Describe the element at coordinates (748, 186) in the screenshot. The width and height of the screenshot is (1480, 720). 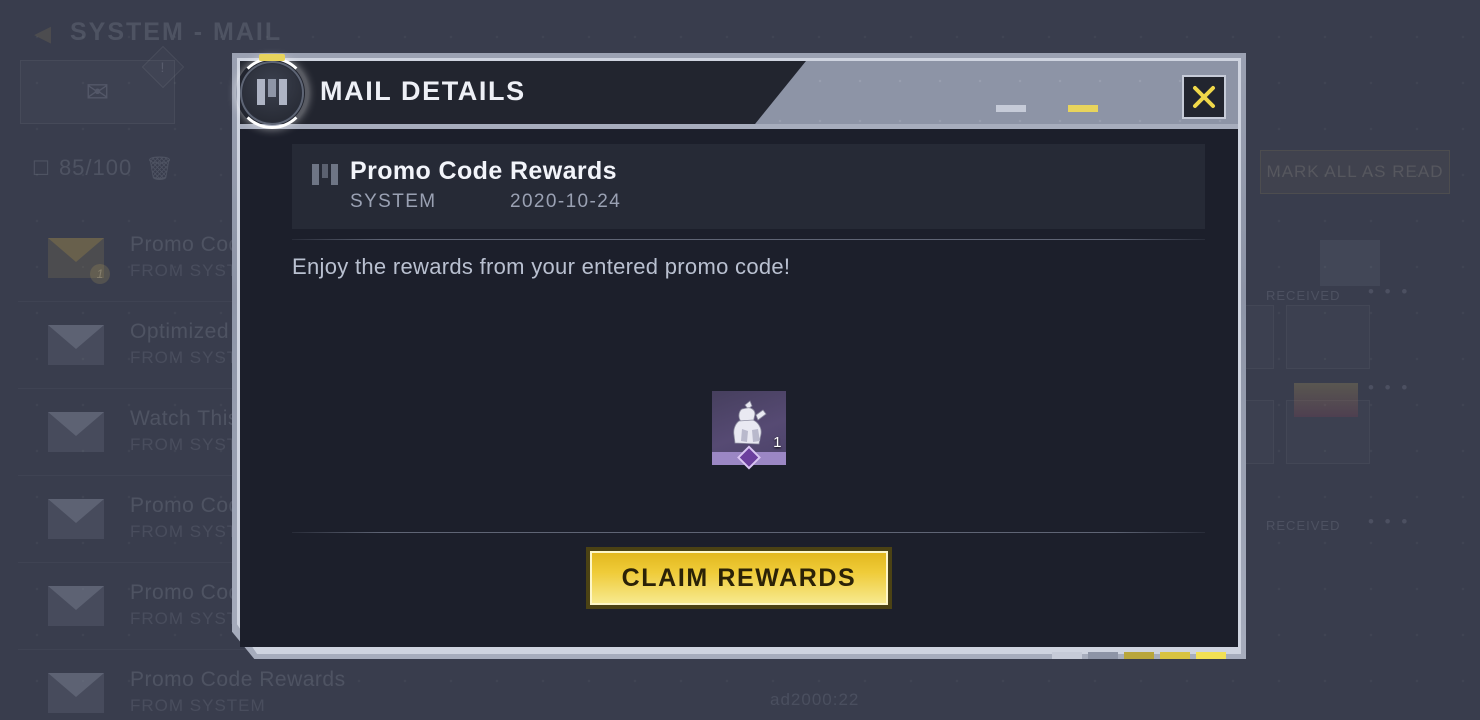
I see `mail-info-panel: Promo Code Rewards SYSTEM 2020-10-24` at that location.